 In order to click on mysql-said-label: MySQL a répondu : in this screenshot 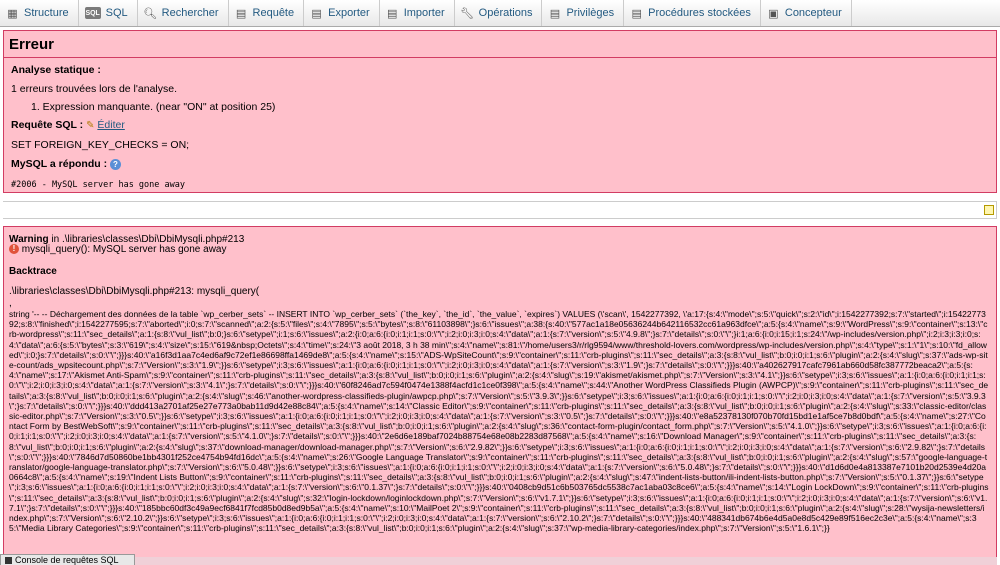, I will do `click(59, 164)`.